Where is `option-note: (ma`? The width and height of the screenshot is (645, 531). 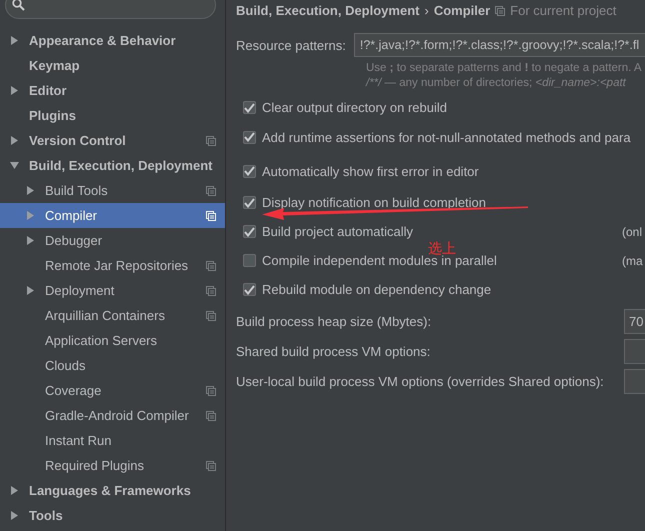
option-note: (ma is located at coordinates (633, 261).